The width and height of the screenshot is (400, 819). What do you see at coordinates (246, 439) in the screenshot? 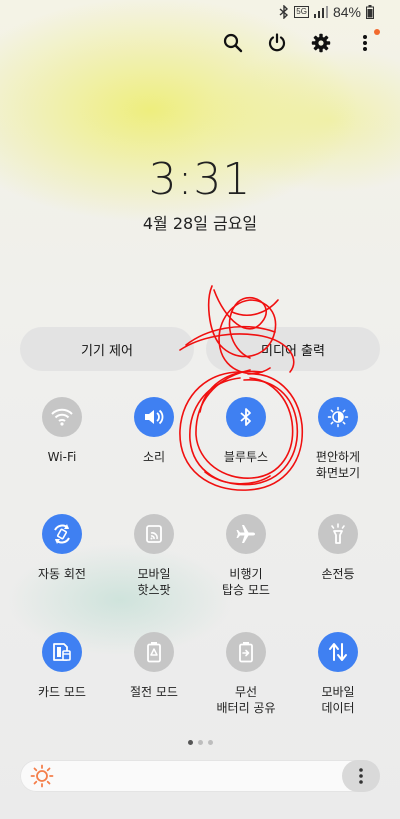
I see `tile-bluetooth: 블루투스` at bounding box center [246, 439].